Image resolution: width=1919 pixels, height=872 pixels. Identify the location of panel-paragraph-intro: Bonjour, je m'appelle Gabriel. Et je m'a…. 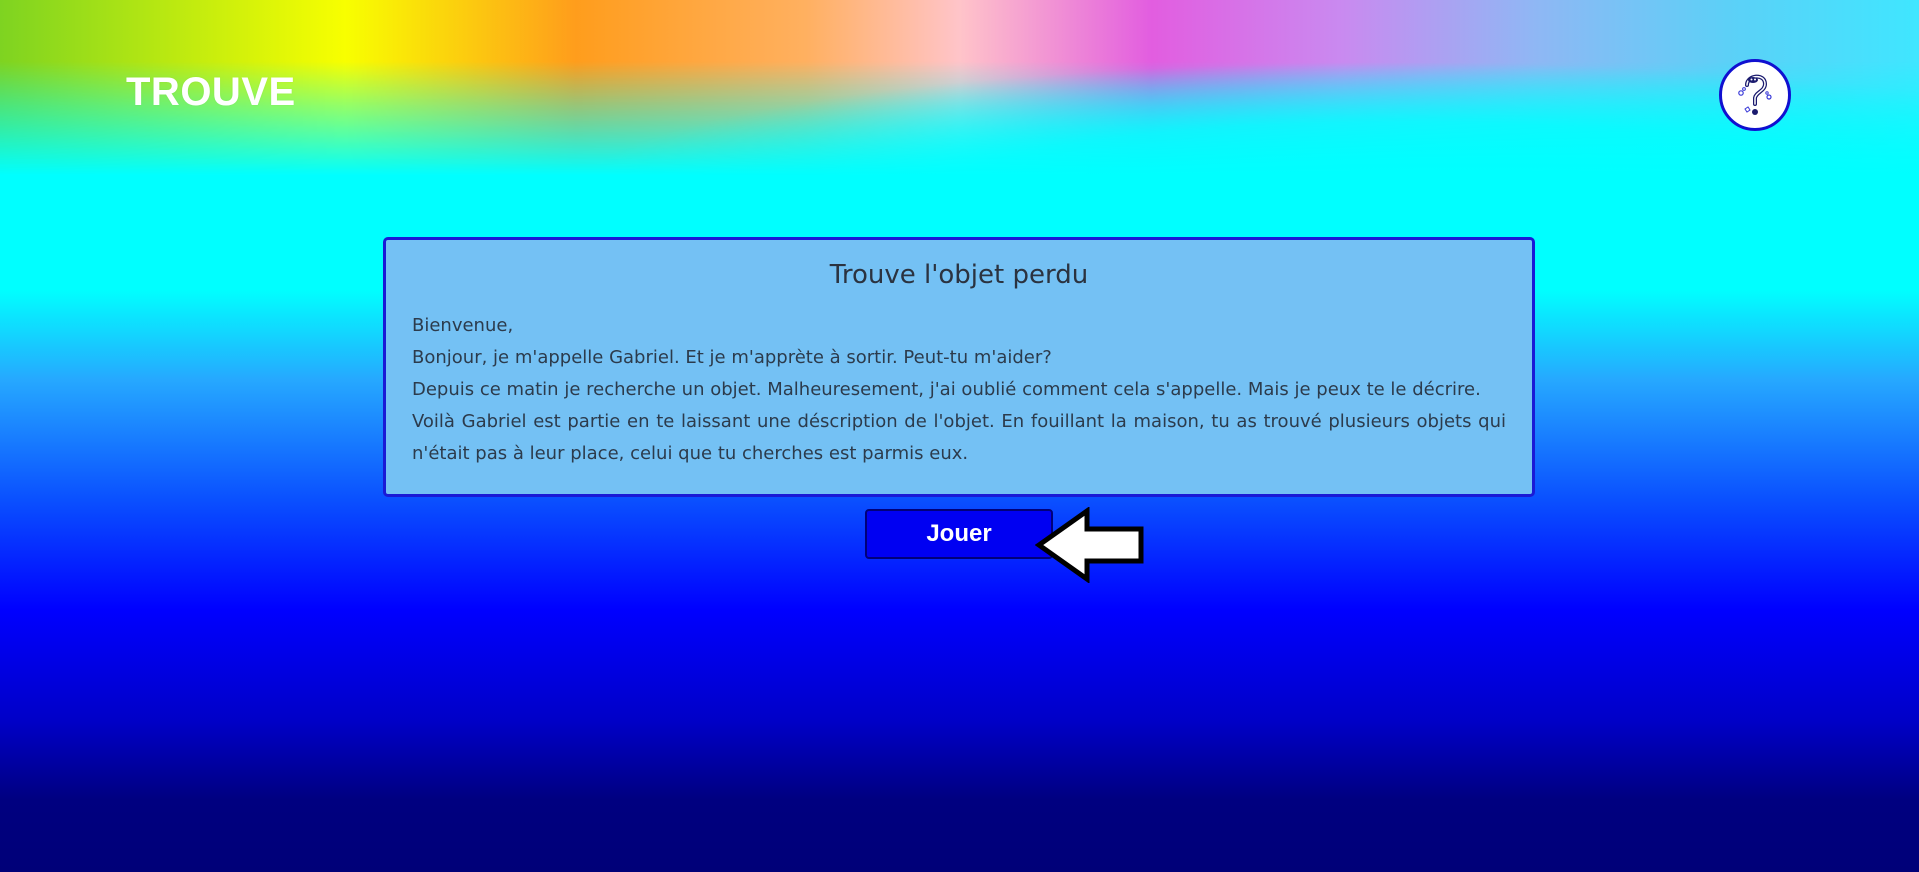
(732, 357).